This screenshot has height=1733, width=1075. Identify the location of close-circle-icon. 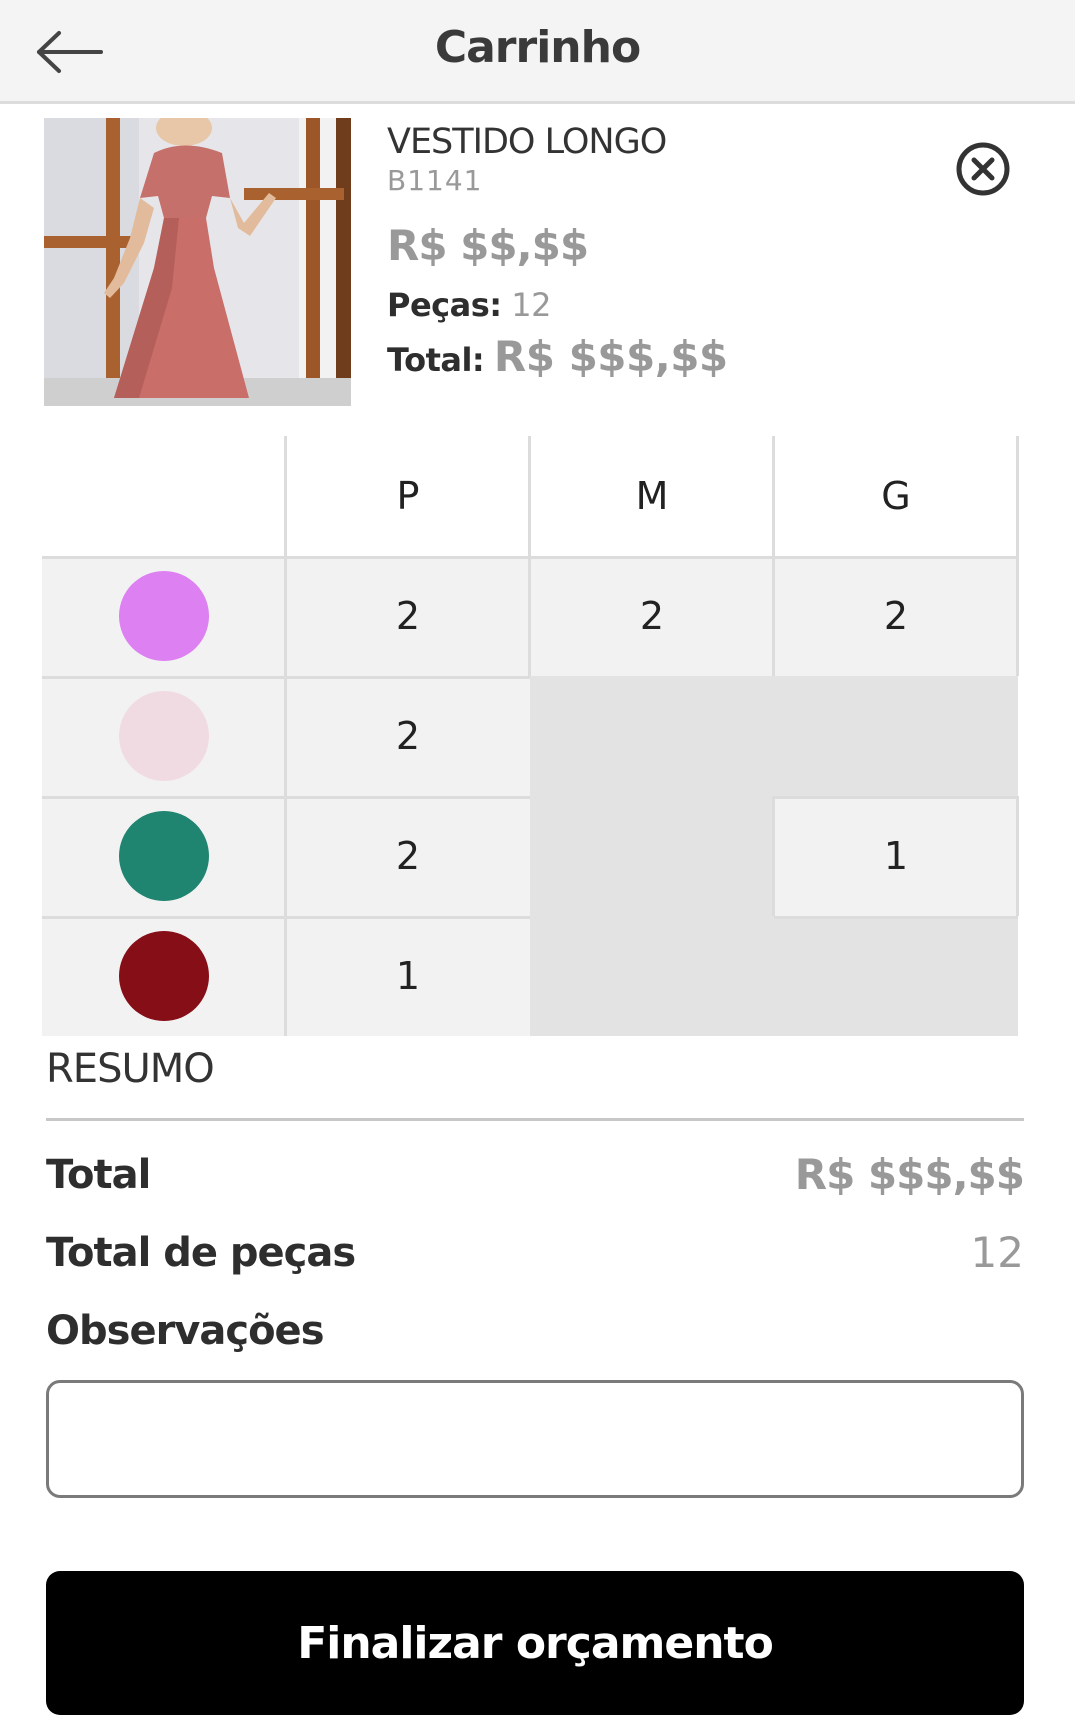
(983, 169).